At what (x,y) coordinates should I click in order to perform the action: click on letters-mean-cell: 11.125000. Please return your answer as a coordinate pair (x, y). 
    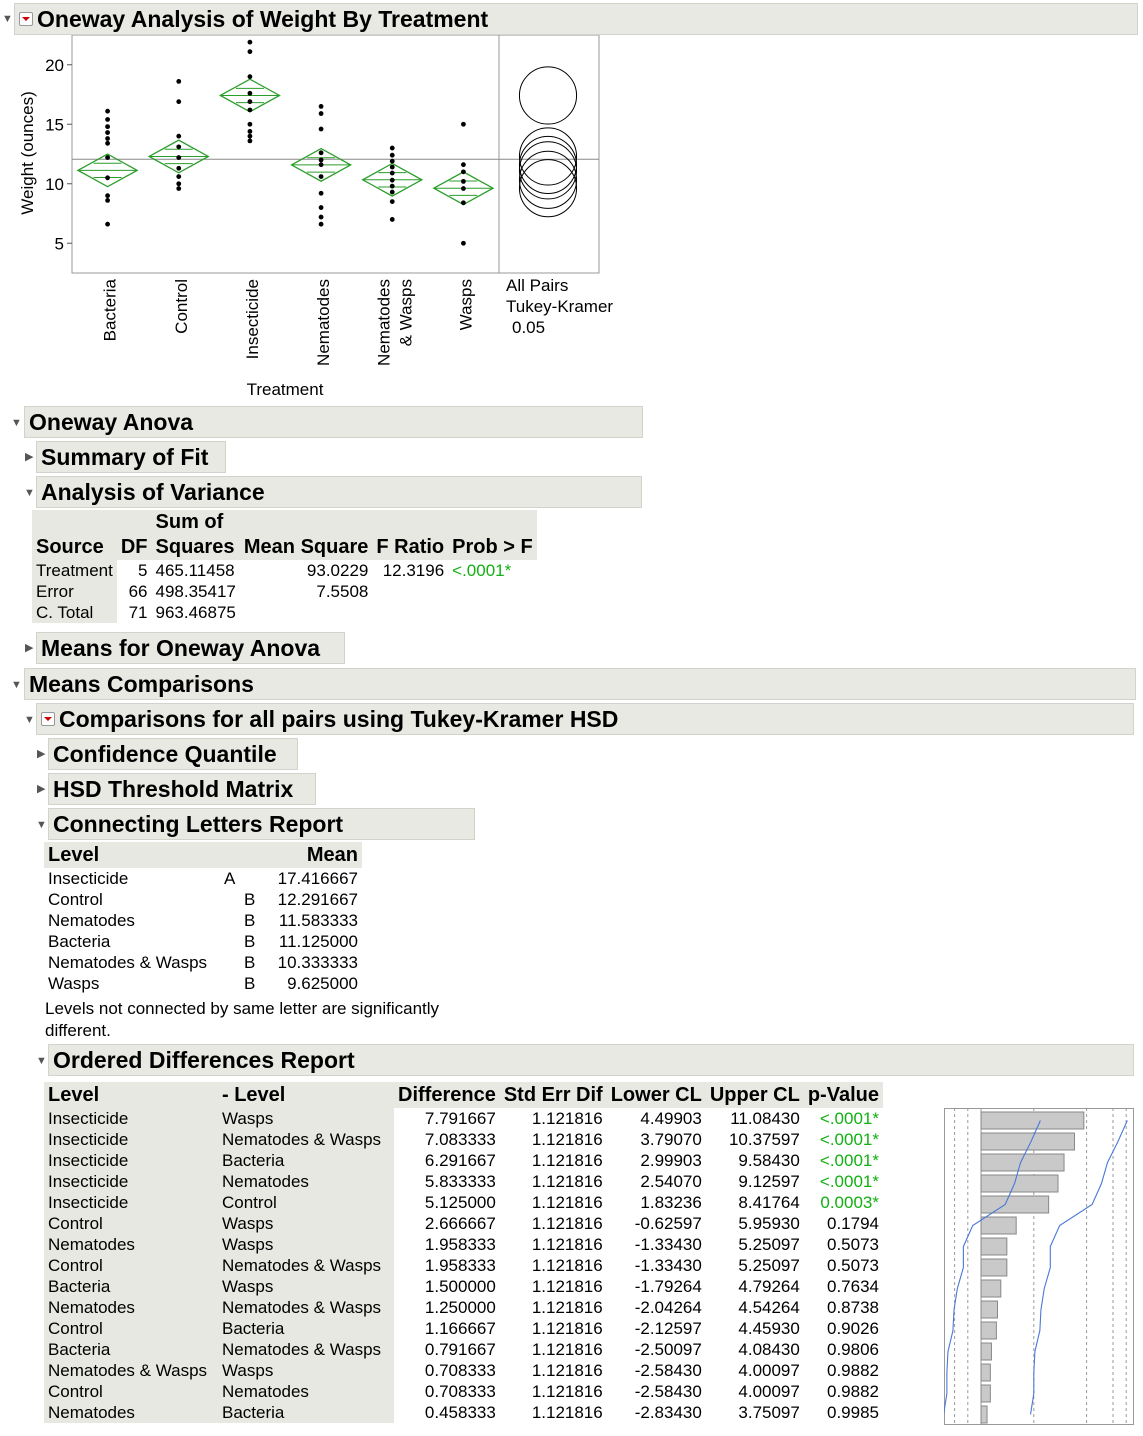
    Looking at the image, I should click on (318, 941).